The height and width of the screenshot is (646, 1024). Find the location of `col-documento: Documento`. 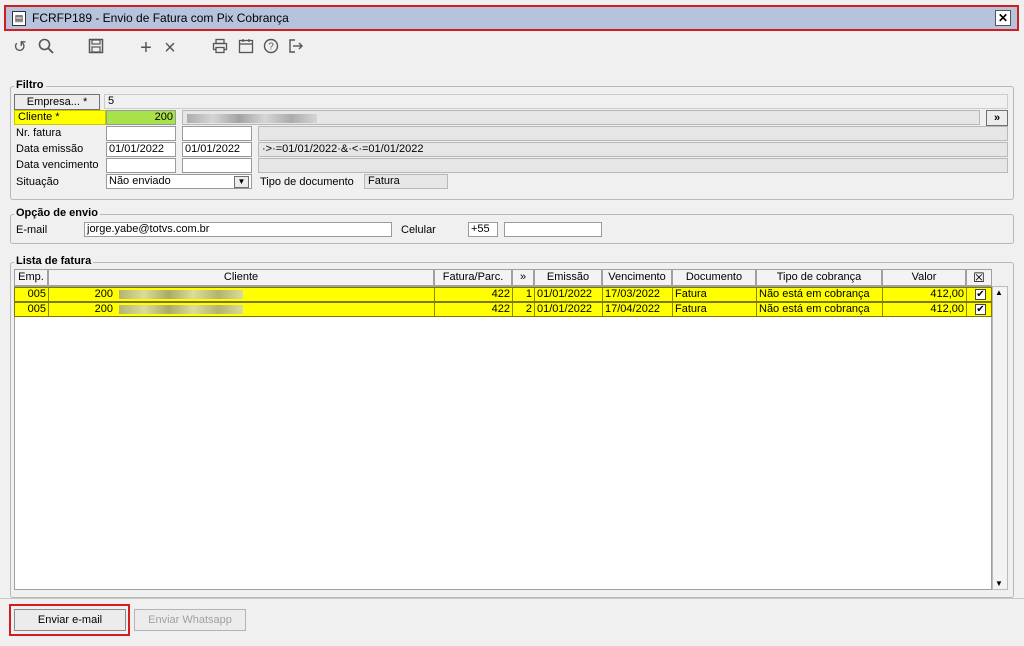

col-documento: Documento is located at coordinates (714, 277).